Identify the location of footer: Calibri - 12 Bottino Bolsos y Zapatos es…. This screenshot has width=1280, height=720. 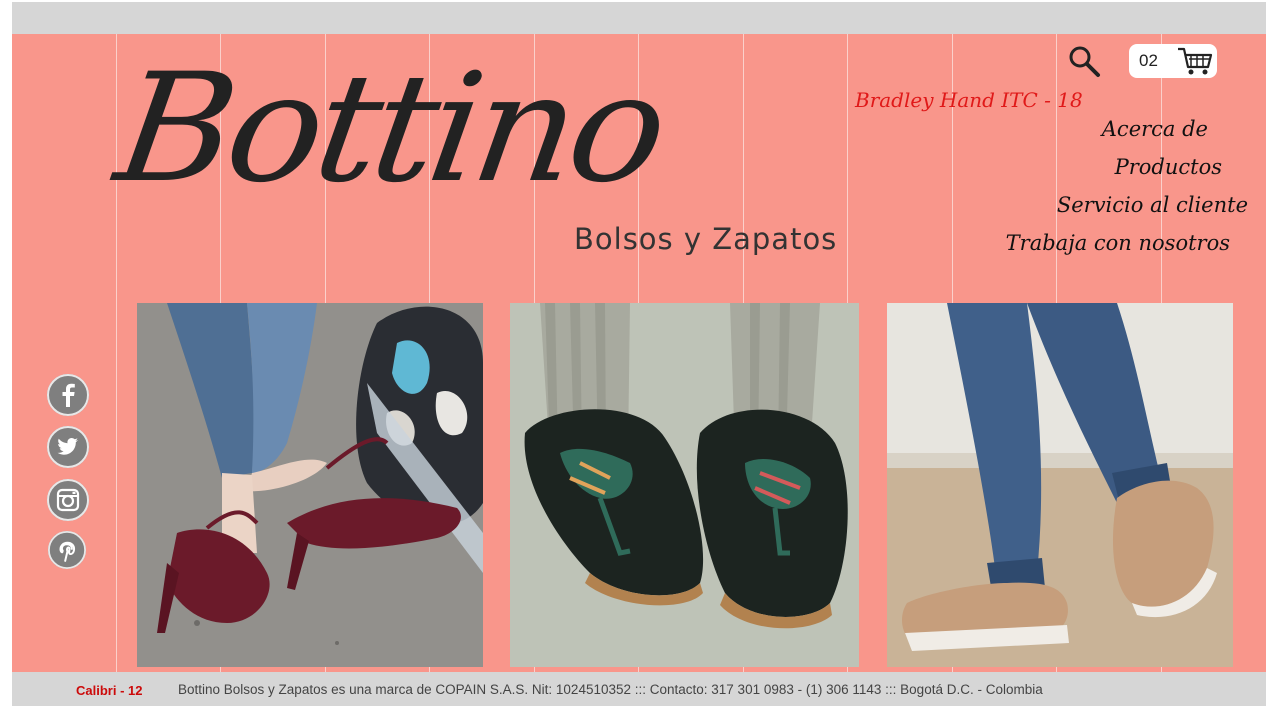
(639, 689).